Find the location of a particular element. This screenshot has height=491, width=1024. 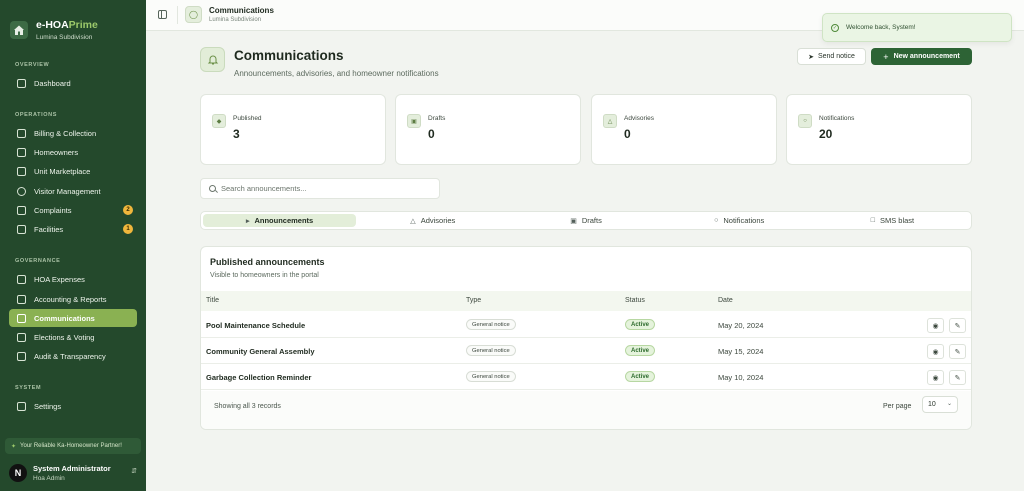

stat-card-advisories: △ Advisories 0 is located at coordinates (684, 129).